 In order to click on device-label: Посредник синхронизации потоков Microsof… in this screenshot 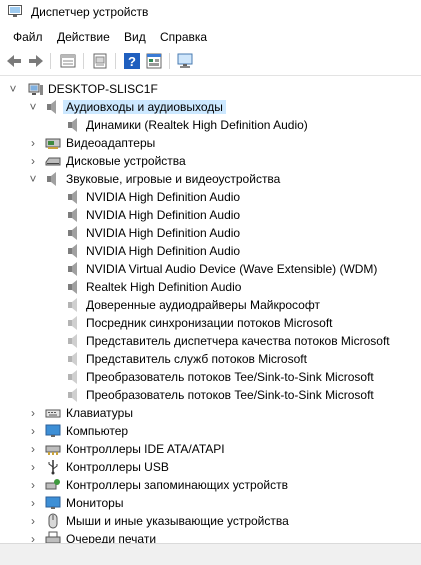, I will do `click(209, 323)`.